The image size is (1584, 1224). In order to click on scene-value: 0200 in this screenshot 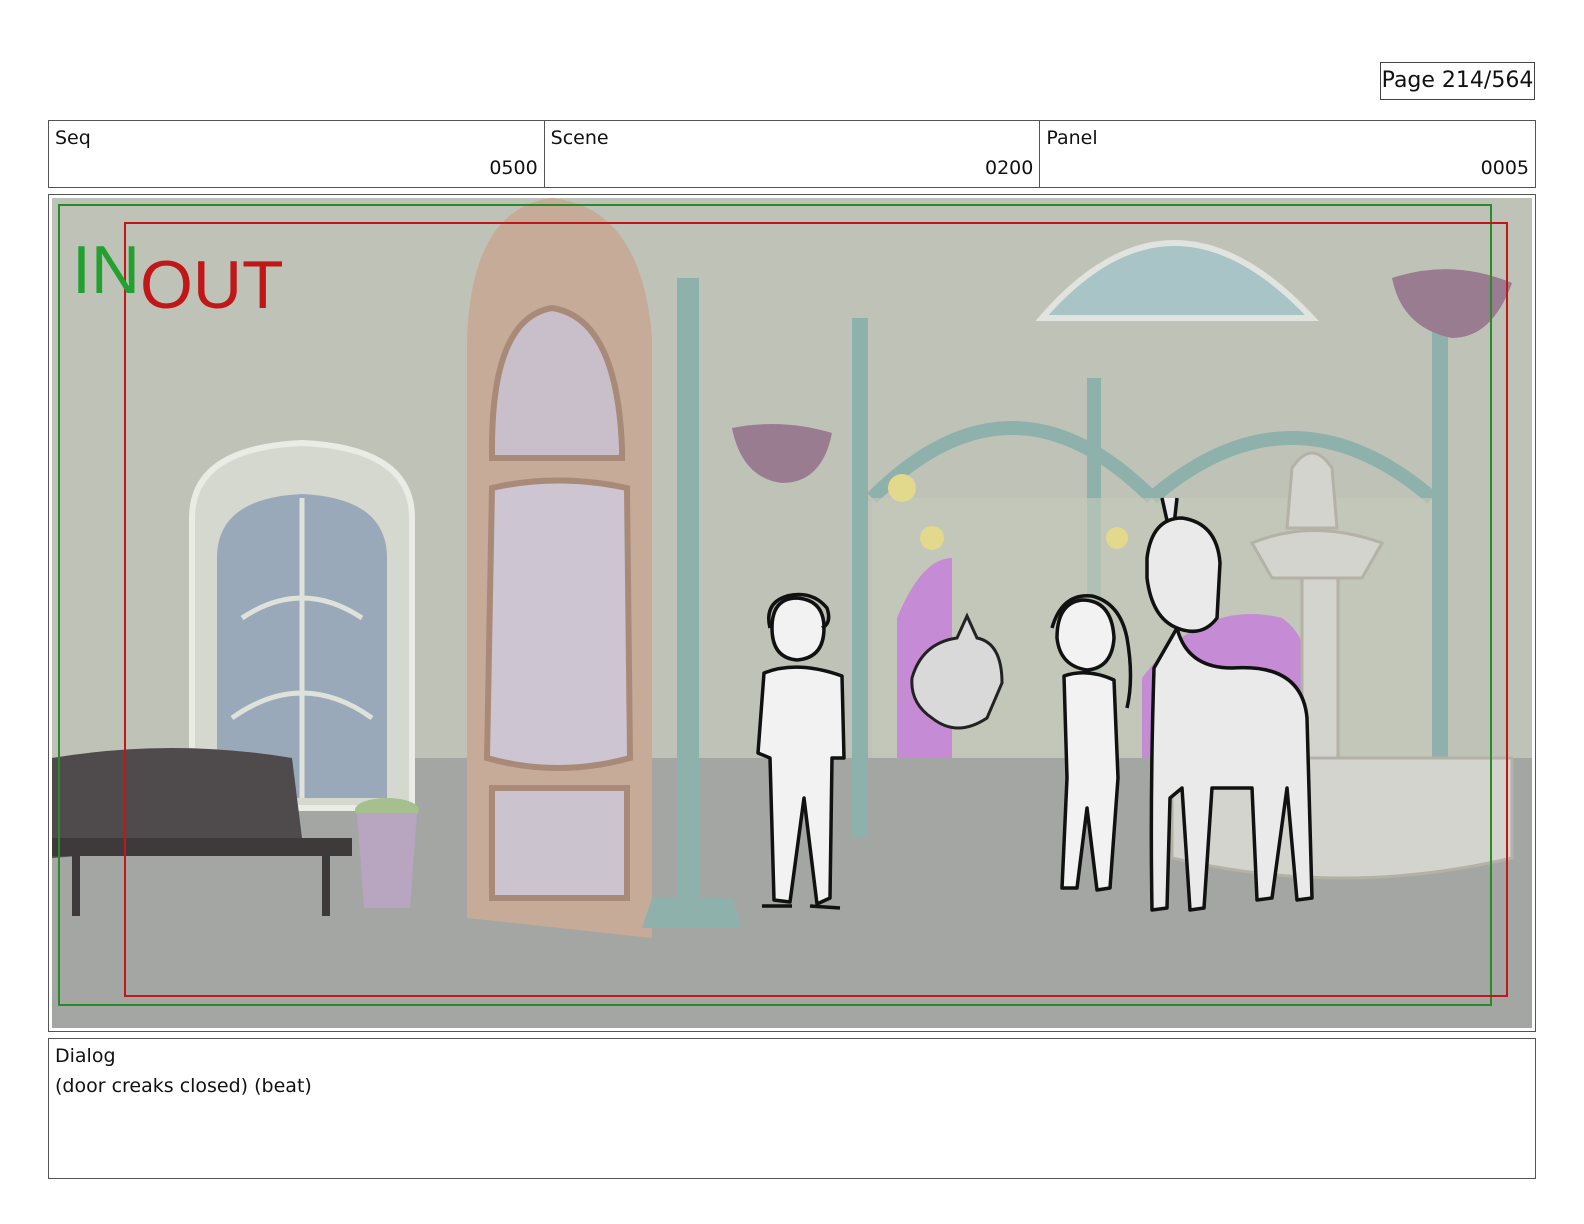, I will do `click(1009, 168)`.